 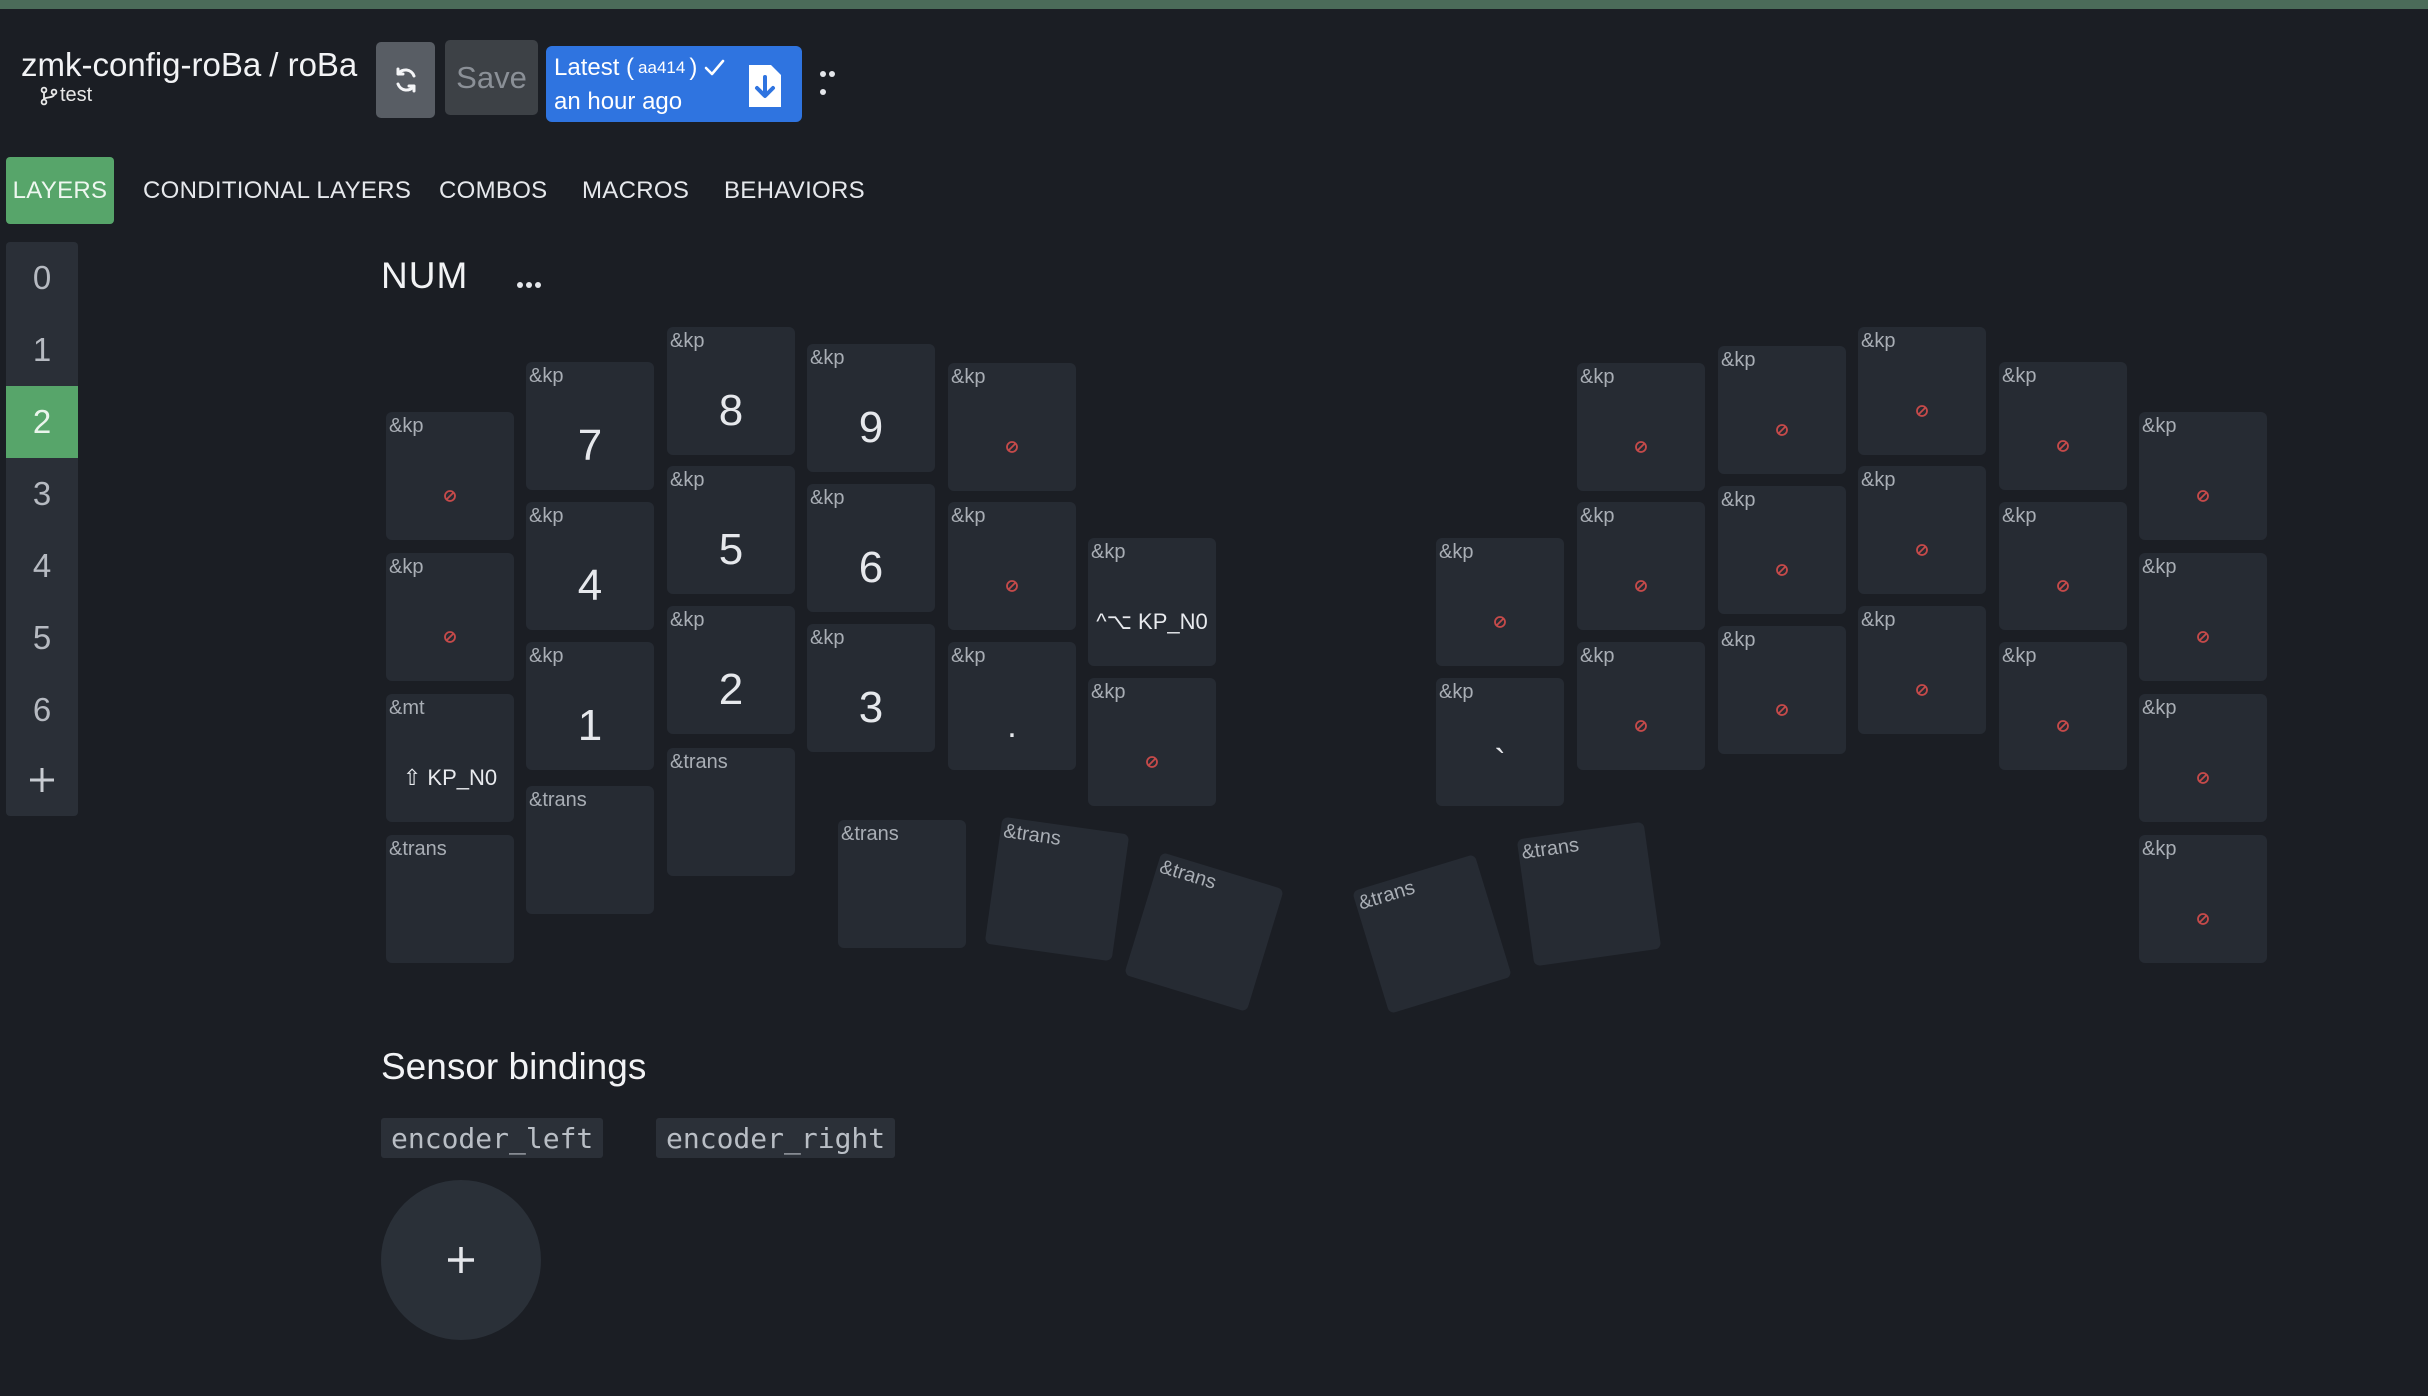 What do you see at coordinates (42, 422) in the screenshot?
I see `layer-item-2: 2` at bounding box center [42, 422].